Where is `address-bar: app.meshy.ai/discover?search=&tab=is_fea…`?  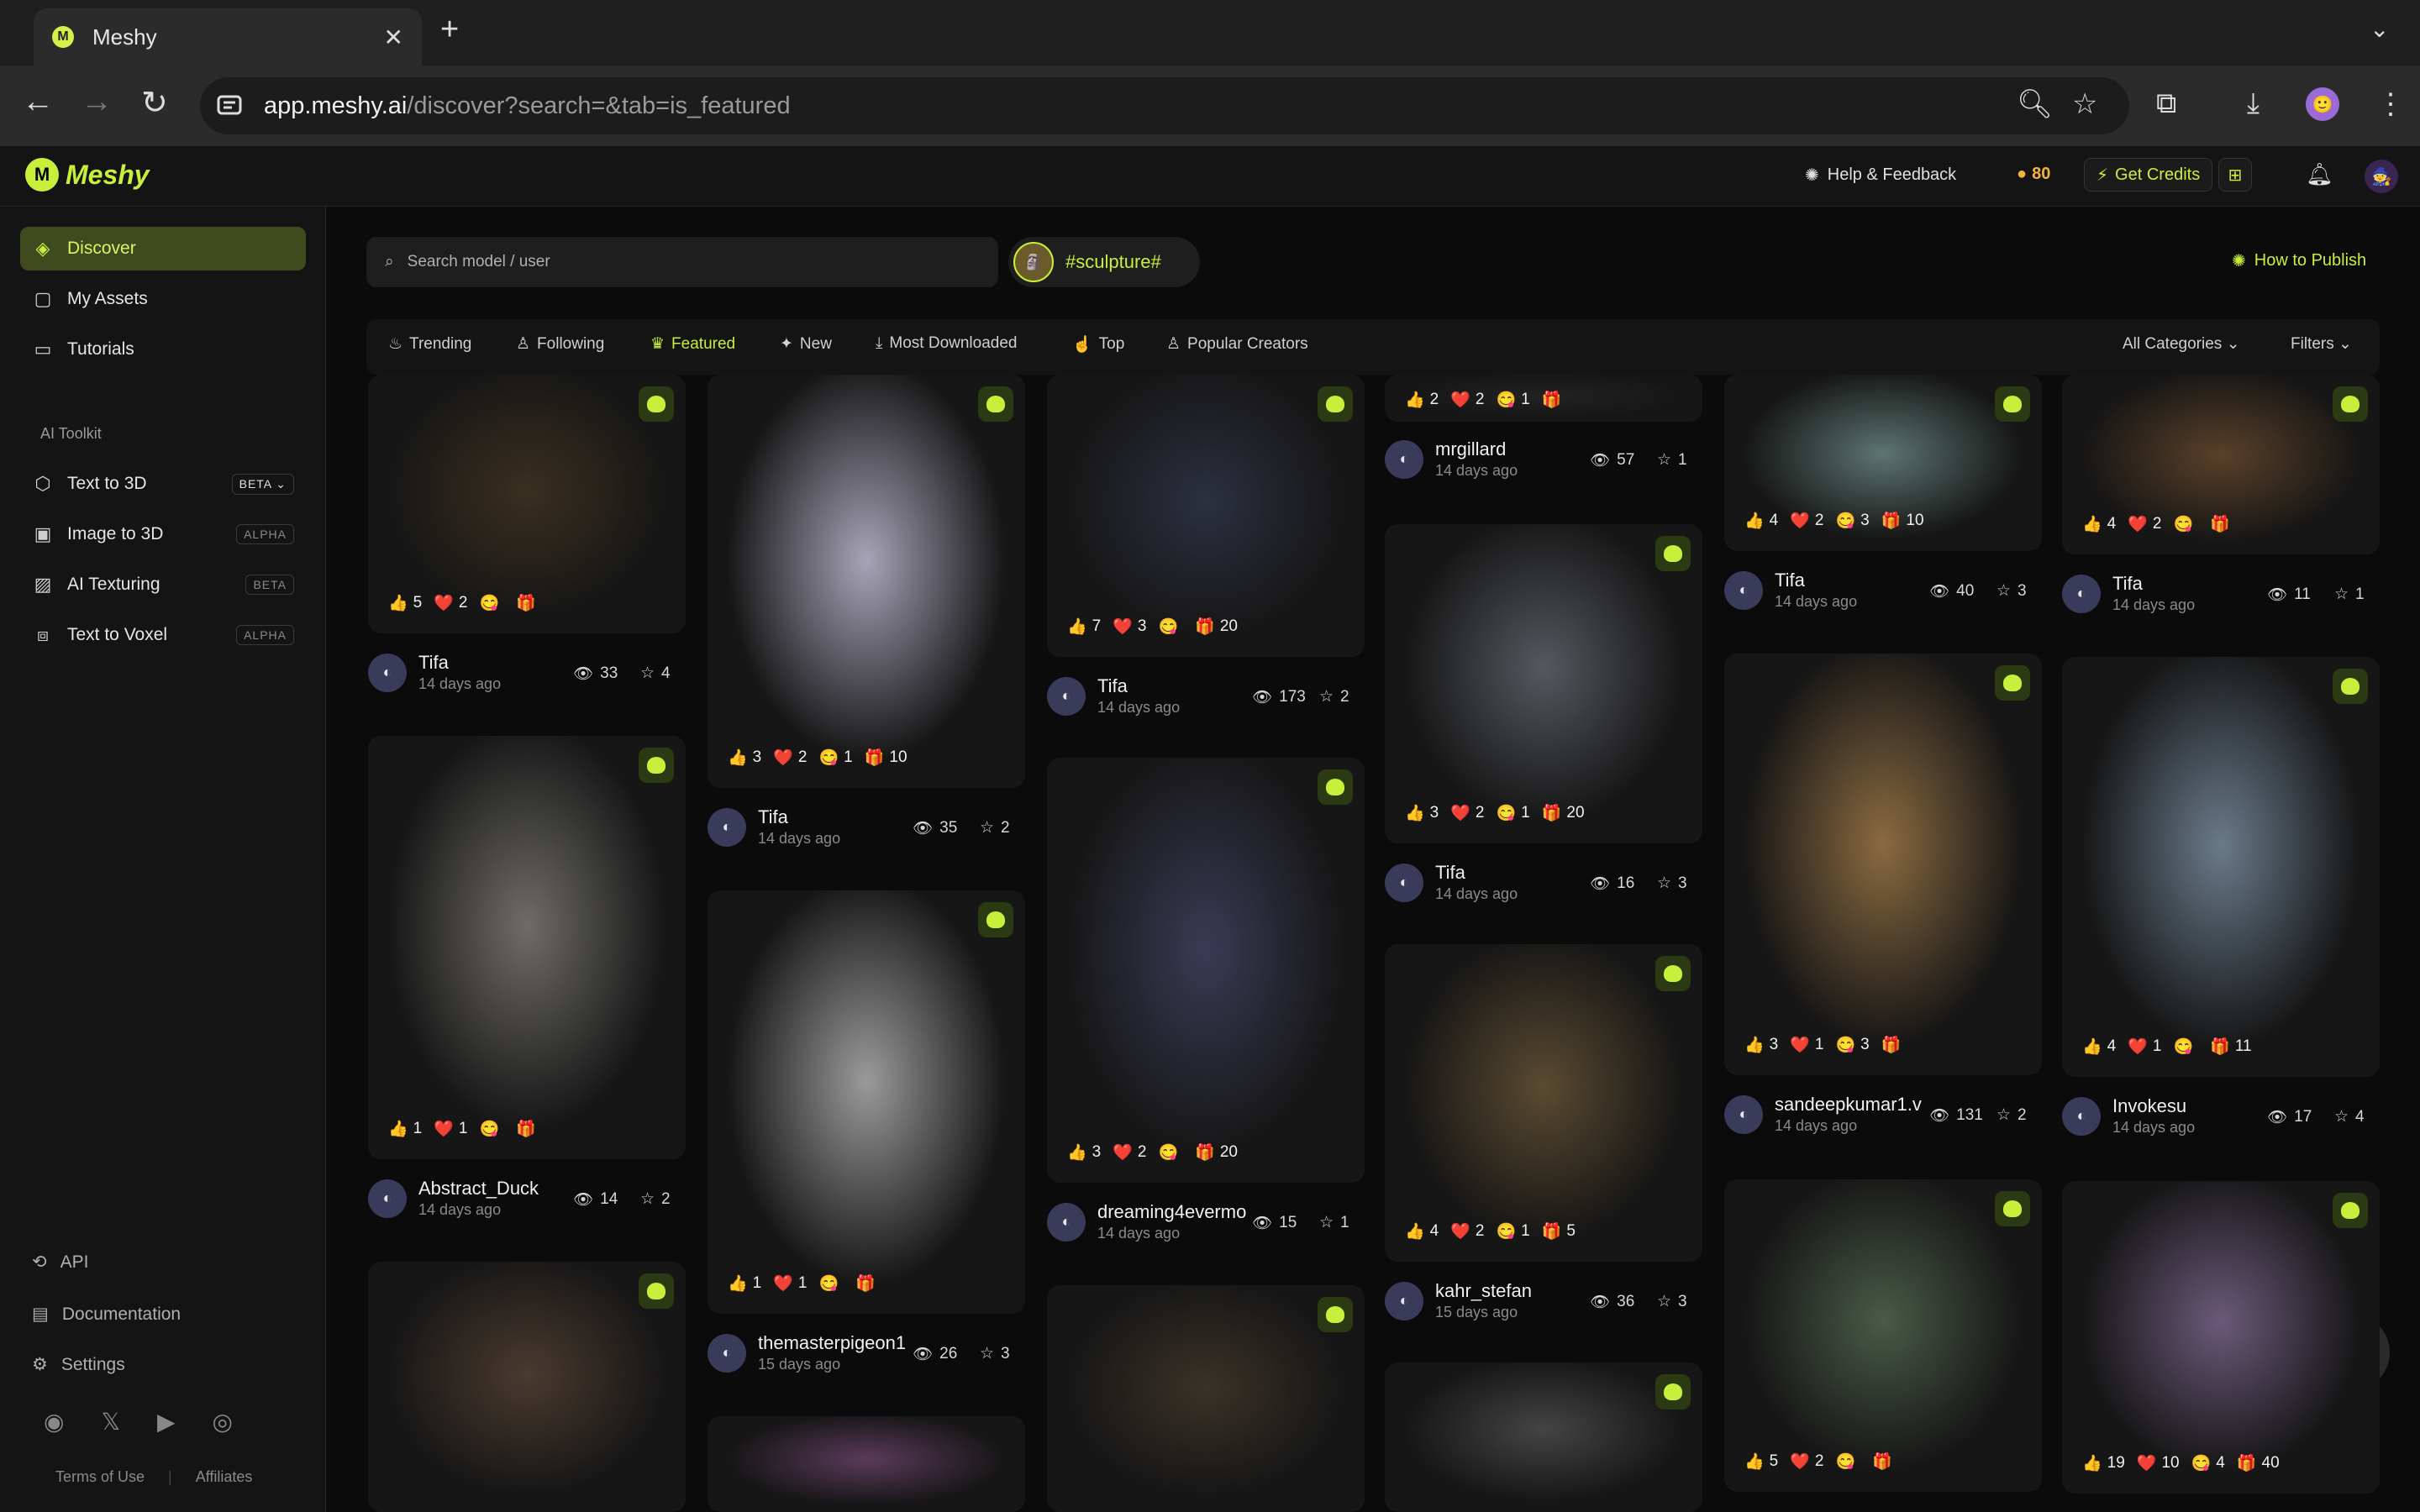
address-bar: app.meshy.ai/discover?search=&tab=is_fea… is located at coordinates (1164, 105).